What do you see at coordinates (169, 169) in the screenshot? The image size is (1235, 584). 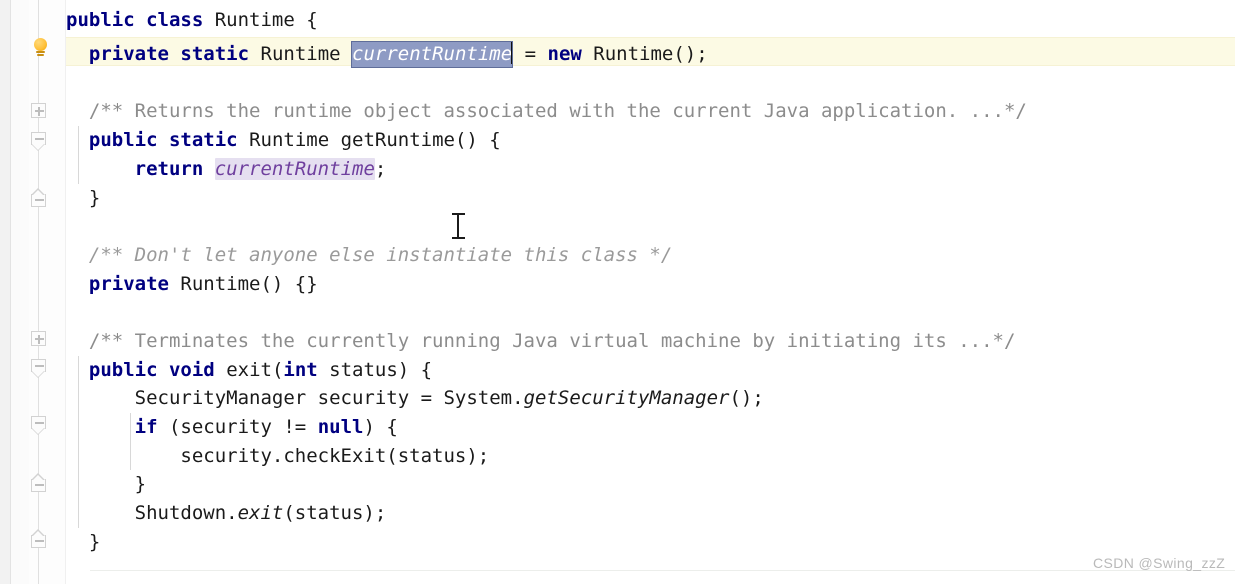 I see `code-token: return` at bounding box center [169, 169].